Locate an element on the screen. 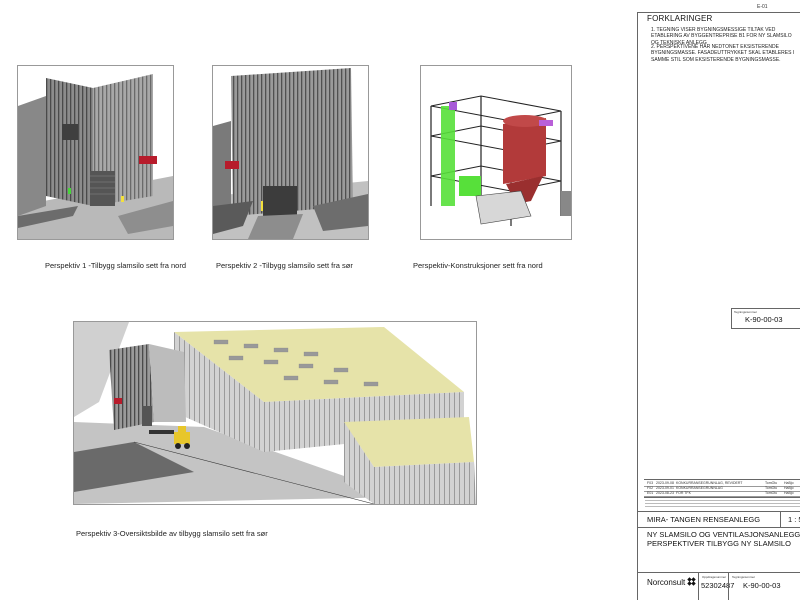 The height and width of the screenshot is (600, 800). perspective-2-view is located at coordinates (290, 152).